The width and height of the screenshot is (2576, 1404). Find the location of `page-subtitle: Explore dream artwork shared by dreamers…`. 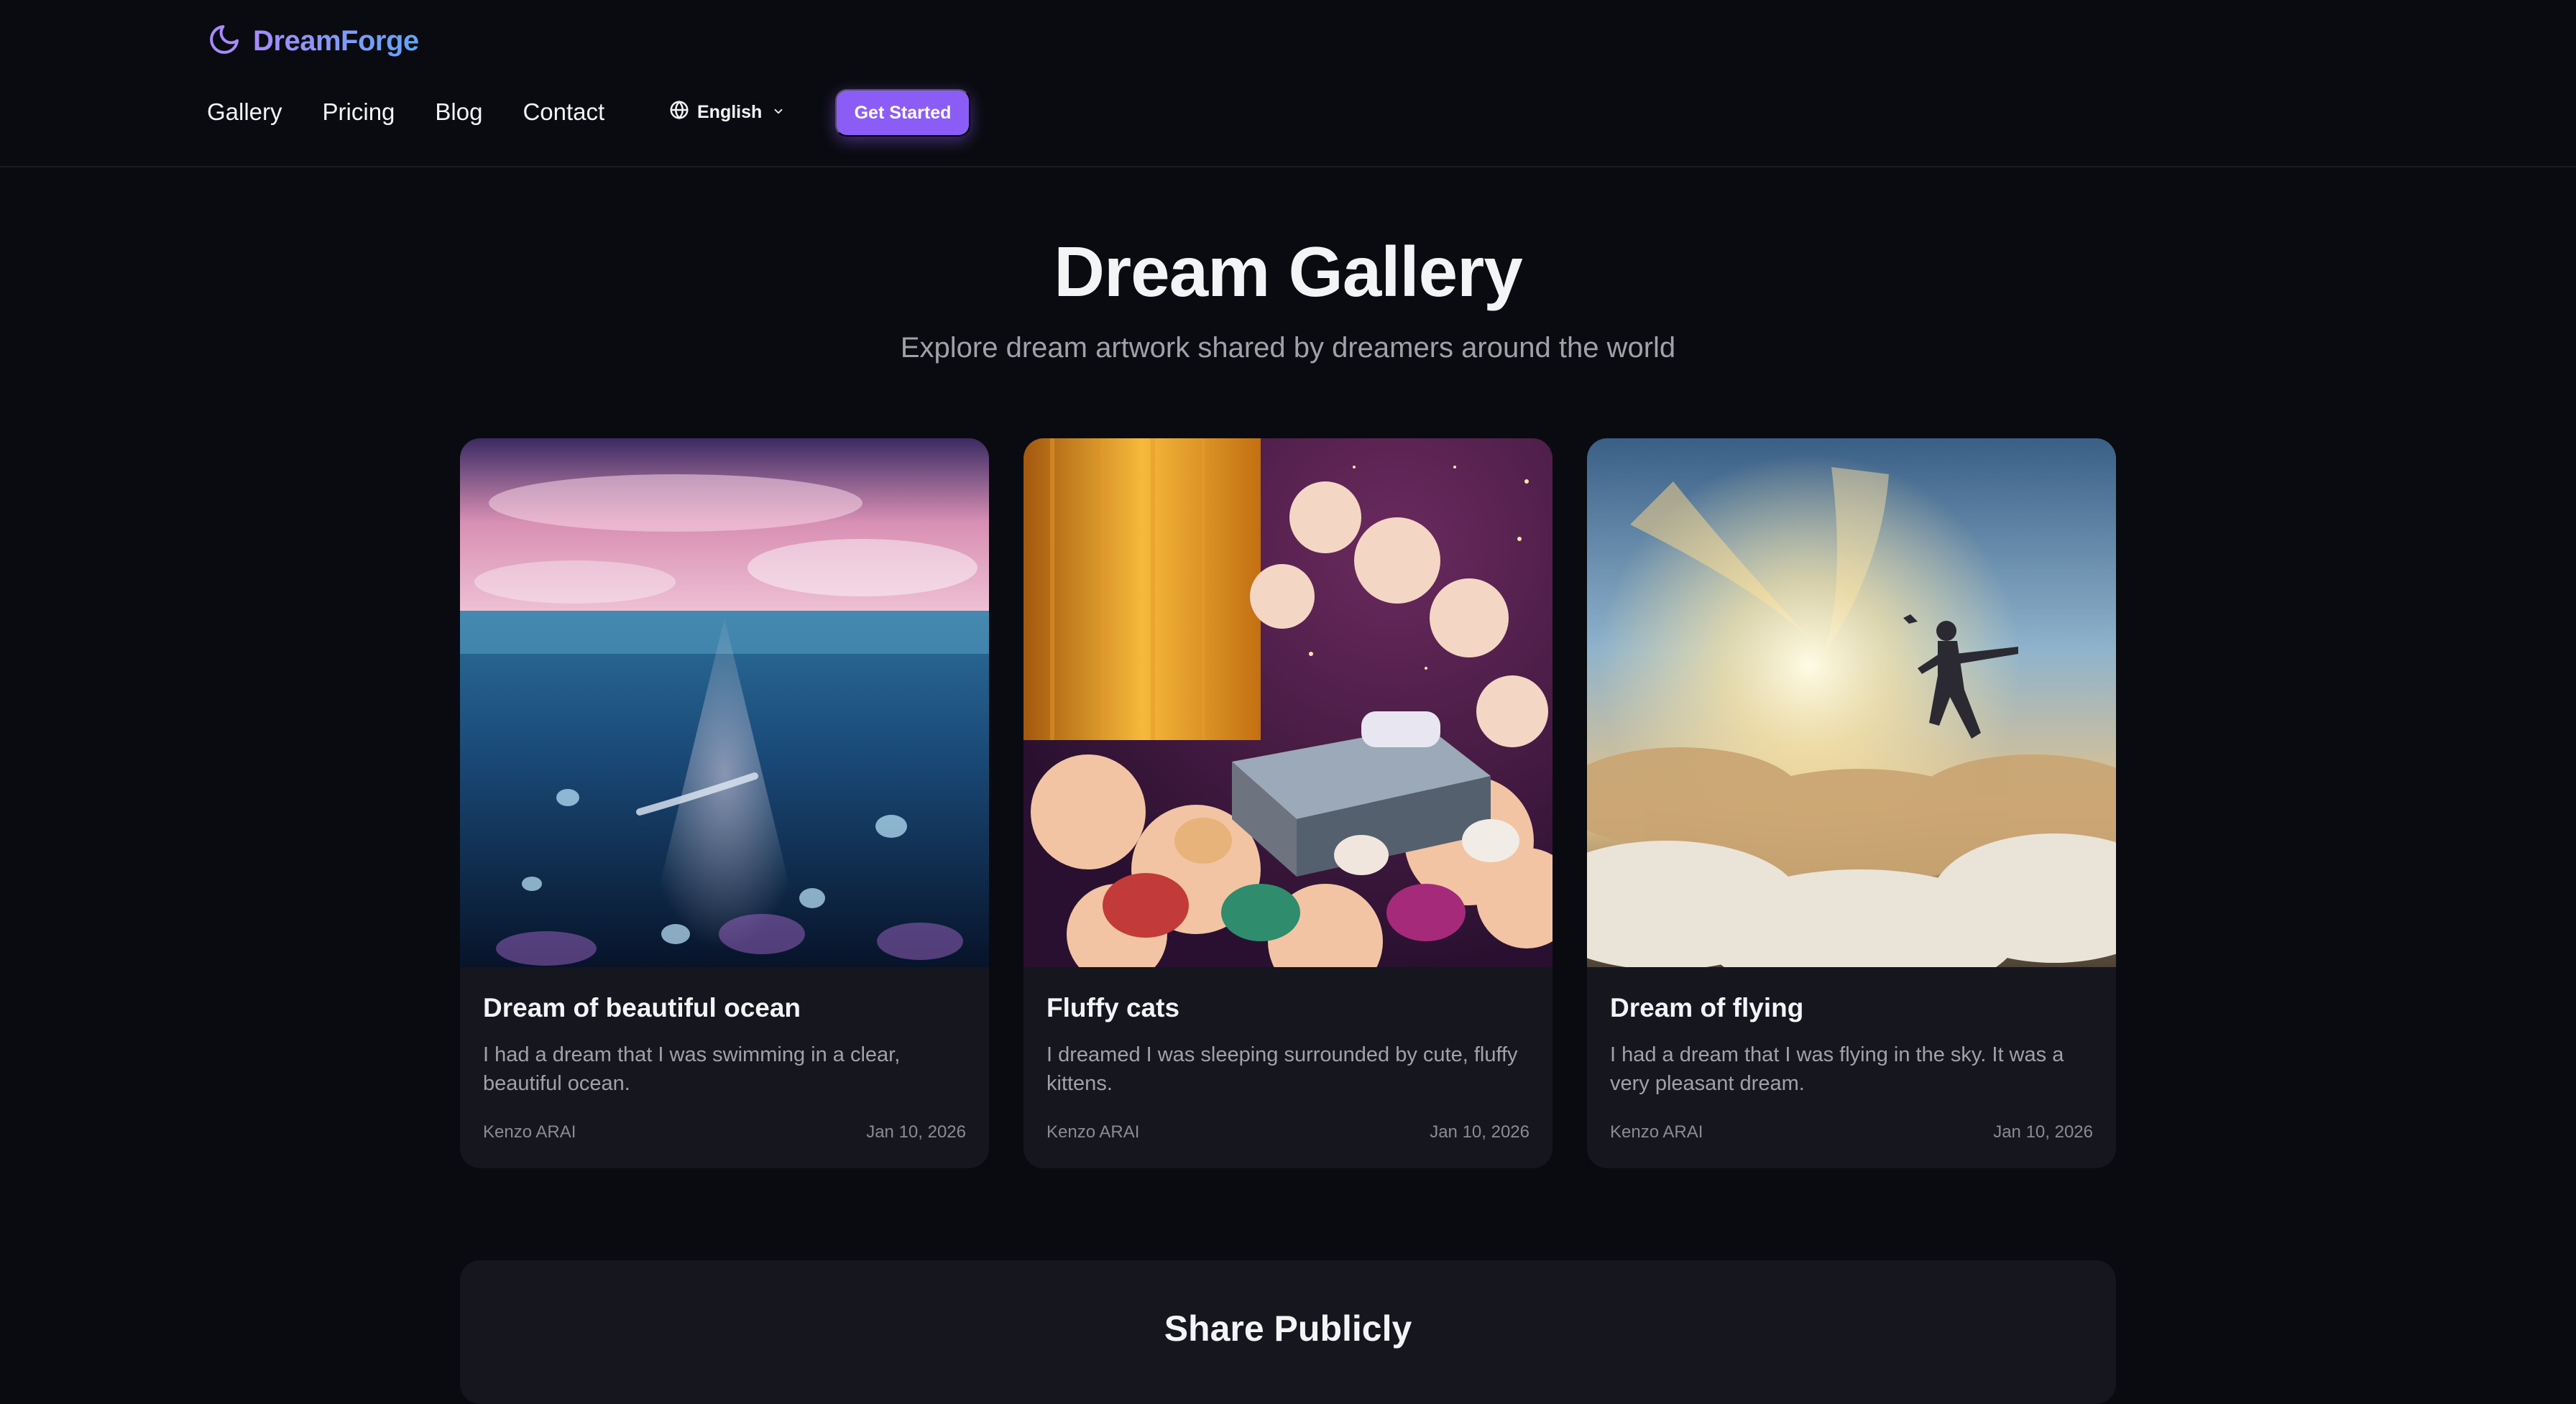

page-subtitle: Explore dream artwork shared by dreamers… is located at coordinates (1288, 348).